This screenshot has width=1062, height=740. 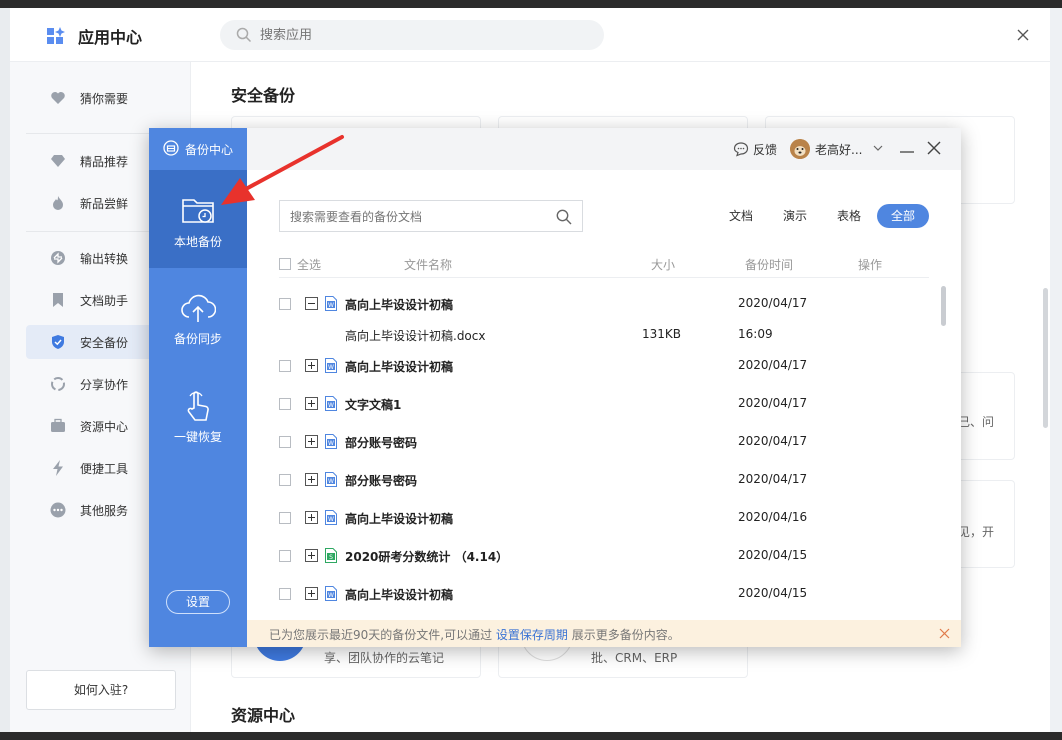 I want to click on nav-one-click-restore-label: 一键恢复, so click(x=197, y=437).